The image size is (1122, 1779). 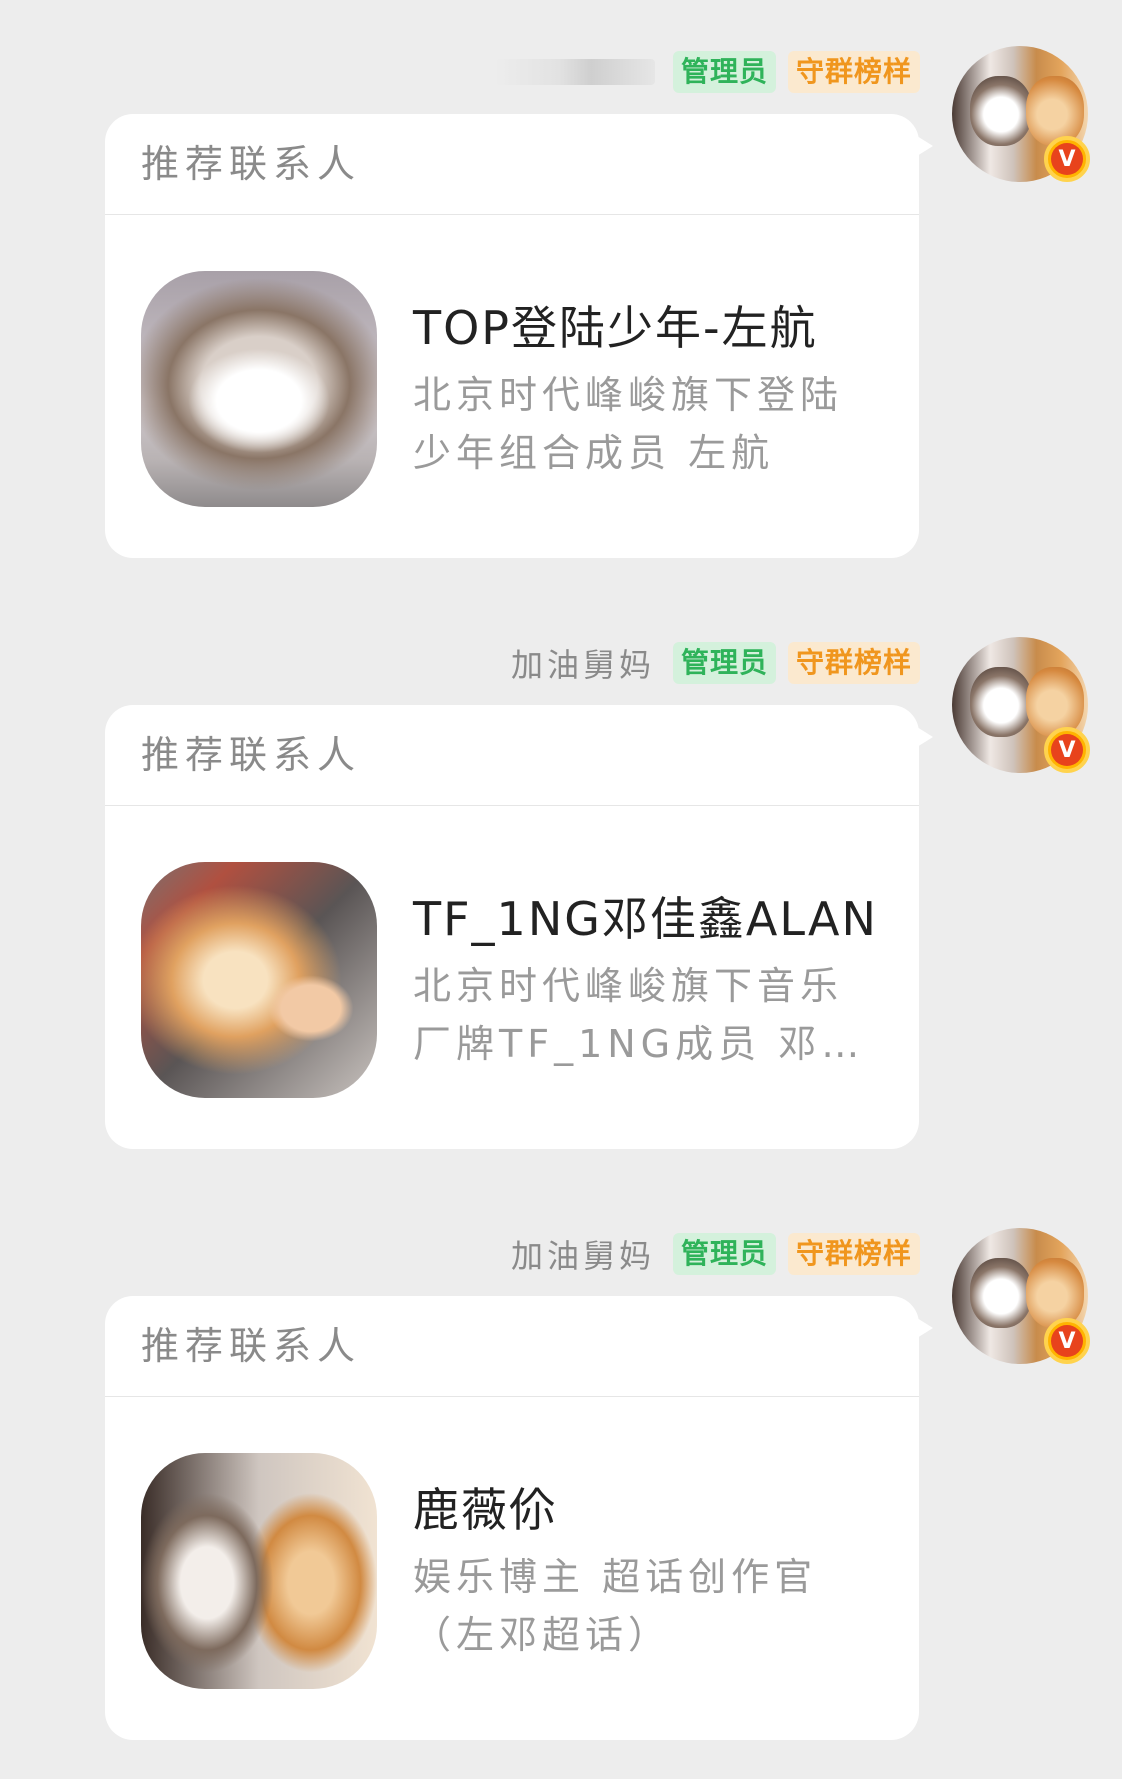 What do you see at coordinates (574, 72) in the screenshot?
I see `sender-name` at bounding box center [574, 72].